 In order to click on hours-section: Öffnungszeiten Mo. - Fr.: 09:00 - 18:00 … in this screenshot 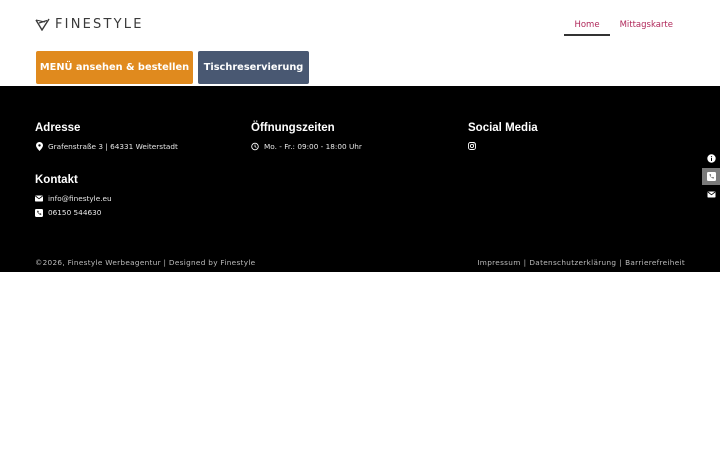, I will do `click(306, 136)`.